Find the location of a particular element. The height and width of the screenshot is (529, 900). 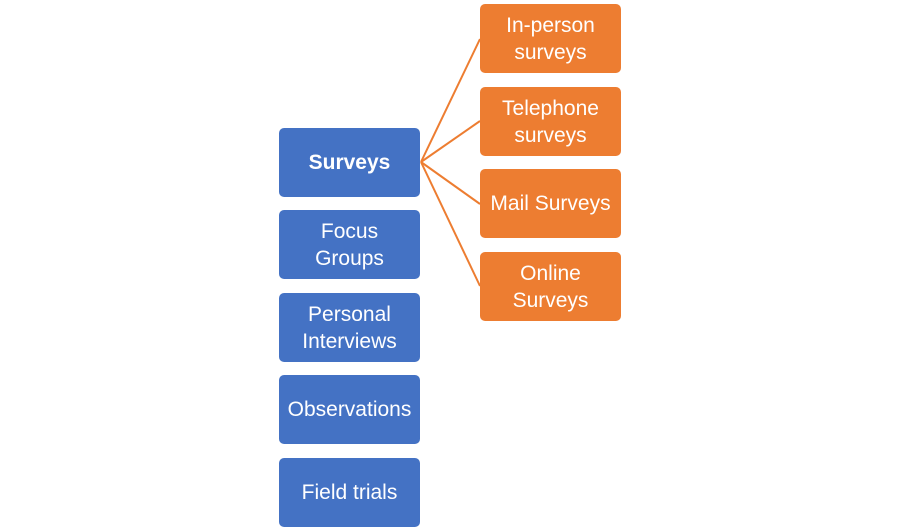

node-mail-surveys: Mail Surveys is located at coordinates (550, 203).